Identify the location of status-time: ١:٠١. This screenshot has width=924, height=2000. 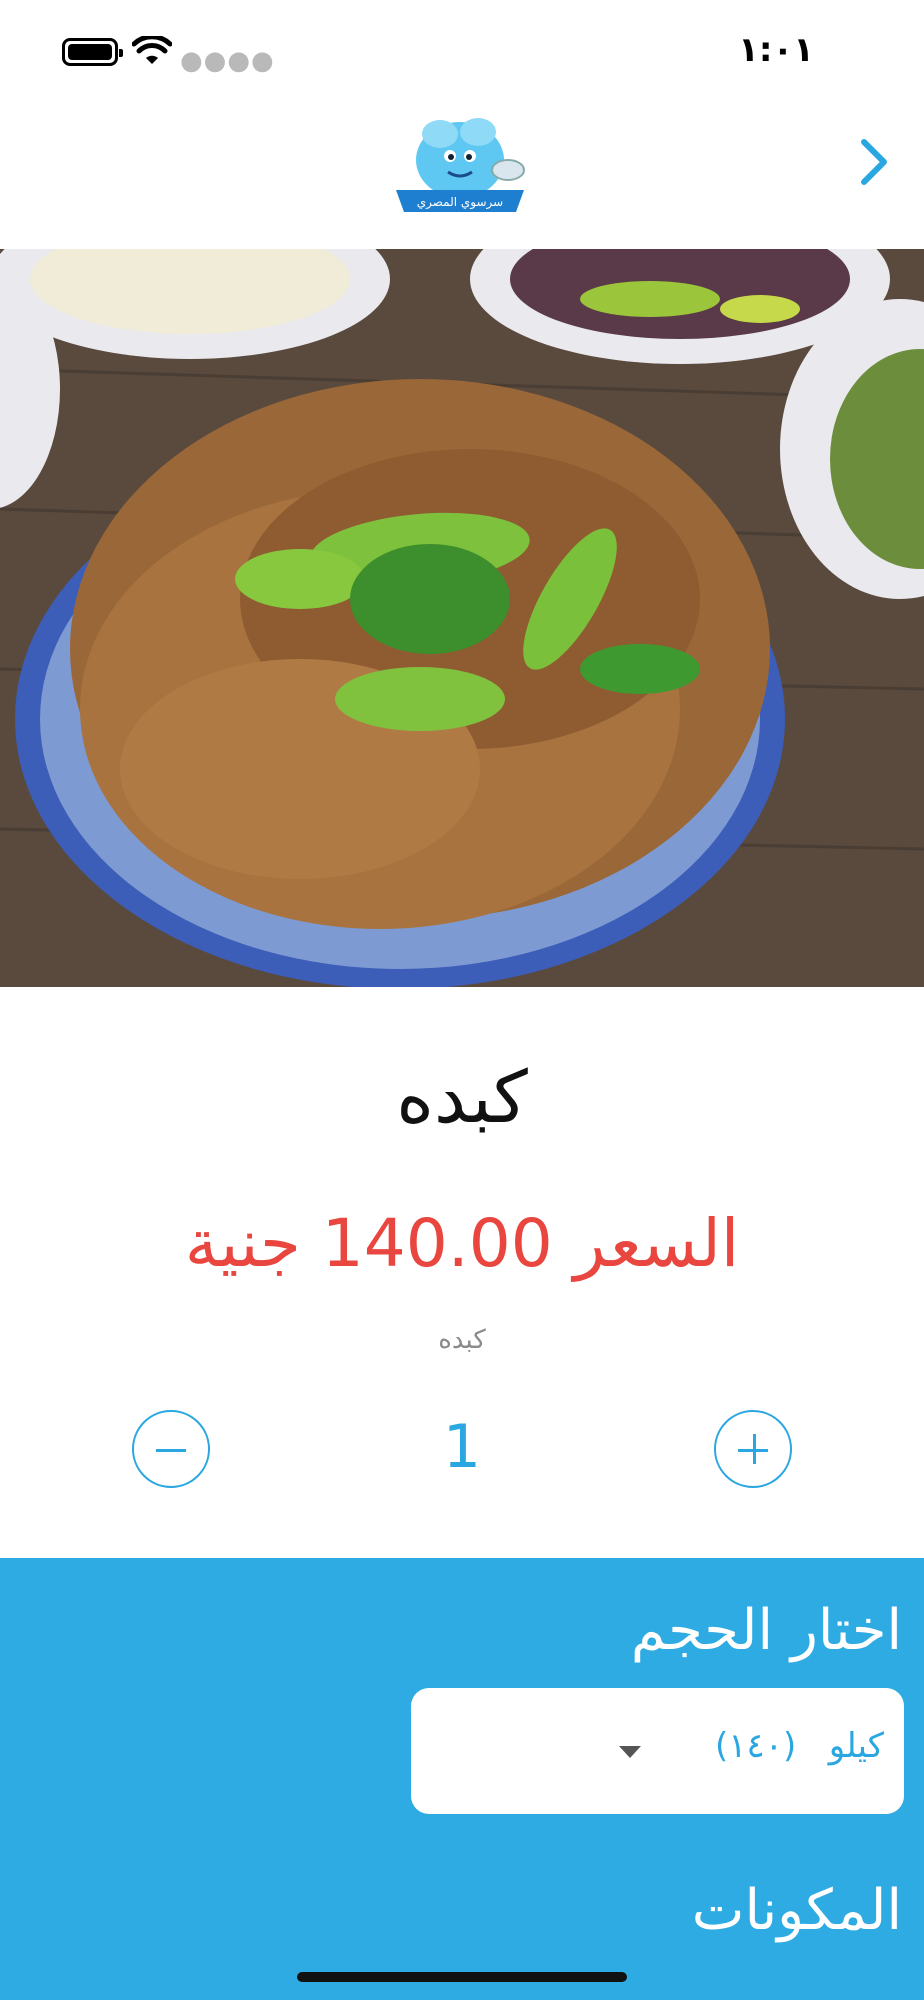
(776, 50).